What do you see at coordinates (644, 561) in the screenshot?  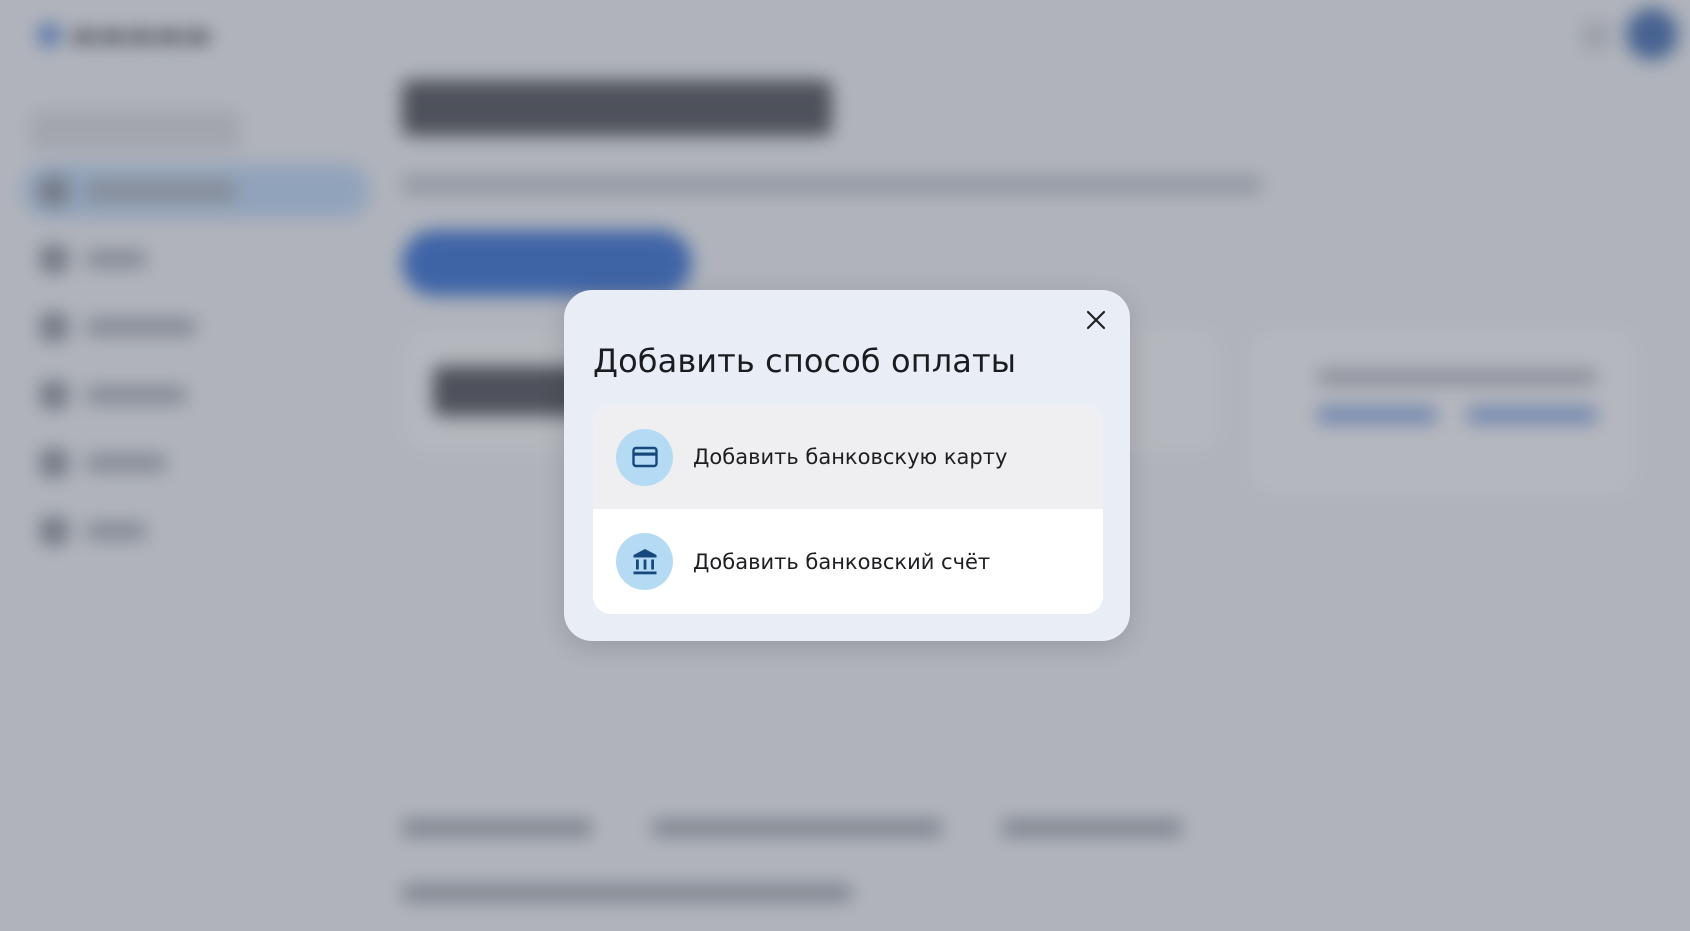 I see `bank-icon` at bounding box center [644, 561].